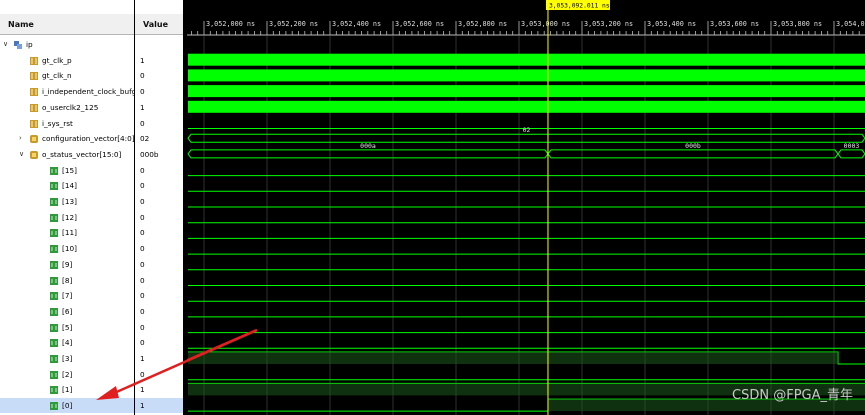 This screenshot has height=415, width=865. What do you see at coordinates (107, 393) in the screenshot?
I see `arrow-head` at bounding box center [107, 393].